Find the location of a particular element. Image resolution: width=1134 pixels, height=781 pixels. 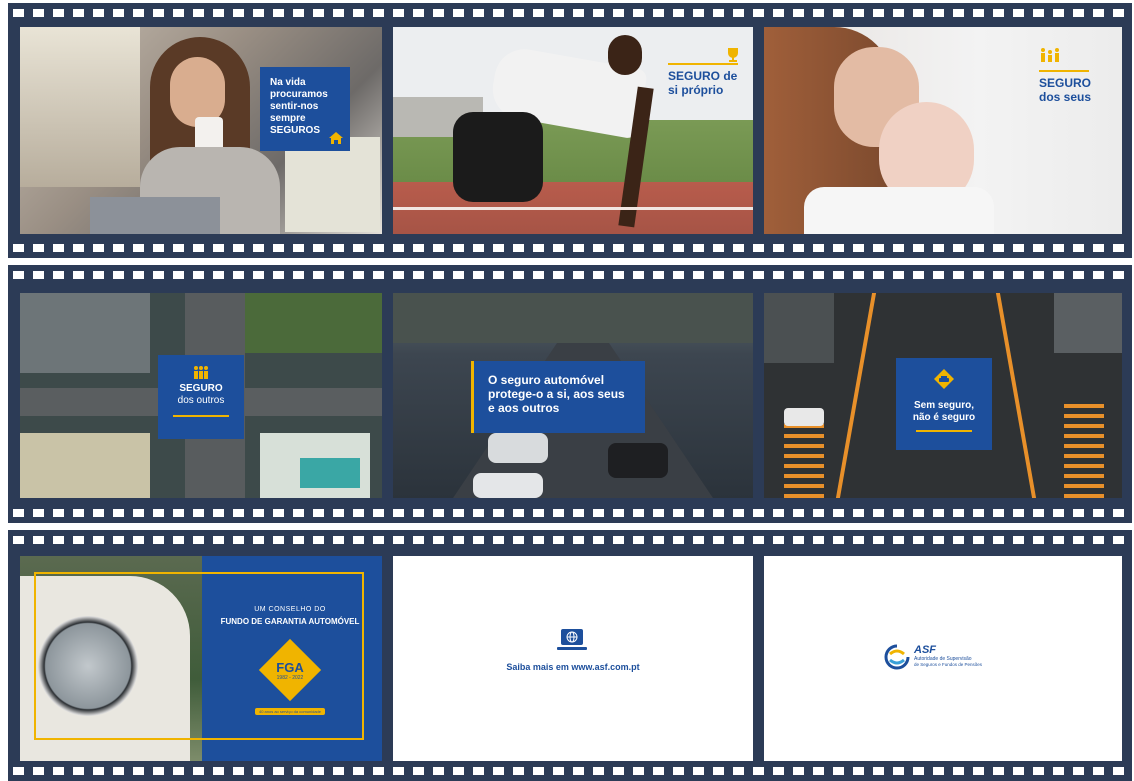

caption-line1: O seguro automóvel is located at coordinates (546, 380).